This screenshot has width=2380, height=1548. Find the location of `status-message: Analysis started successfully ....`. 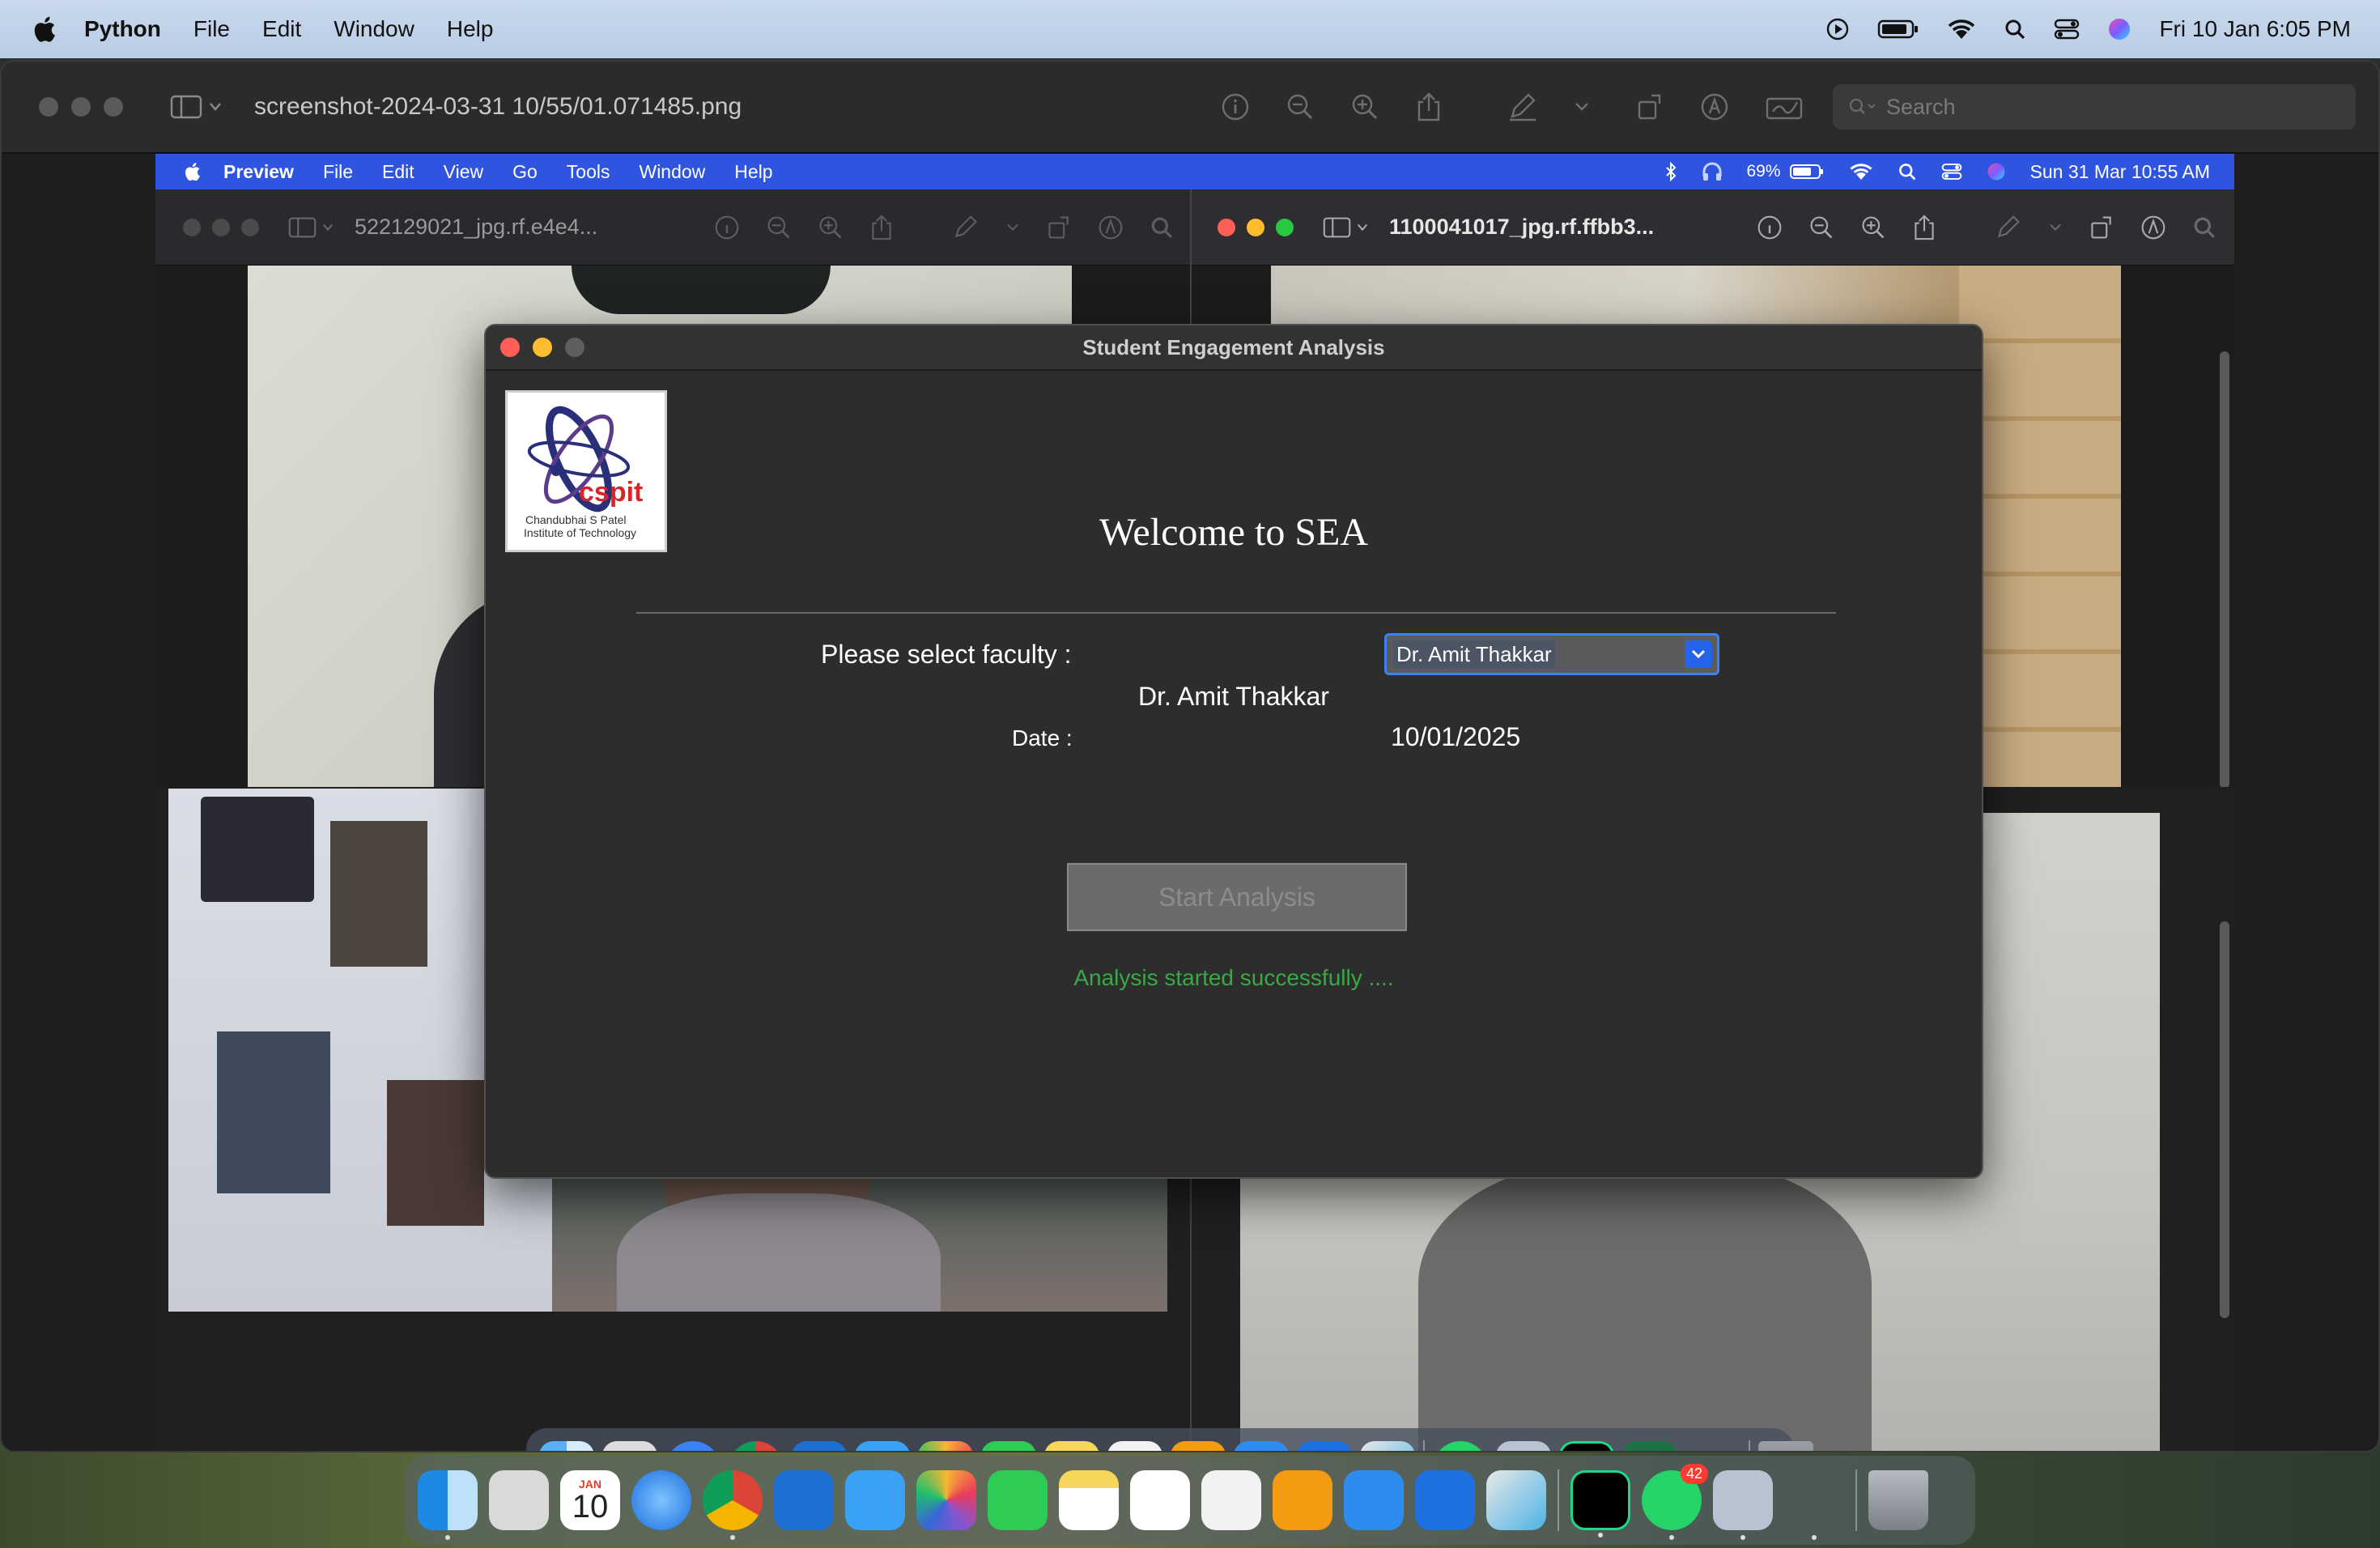

status-message: Analysis started successfully .... is located at coordinates (1233, 978).